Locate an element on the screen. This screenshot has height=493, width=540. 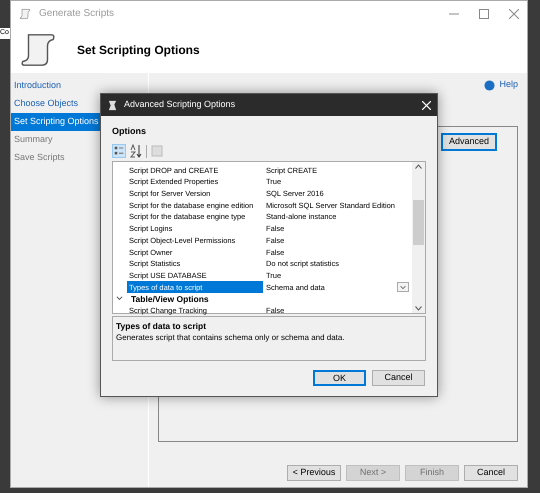
description-text: Generates script that contains schema only or schema and data. is located at coordinates (231, 338).